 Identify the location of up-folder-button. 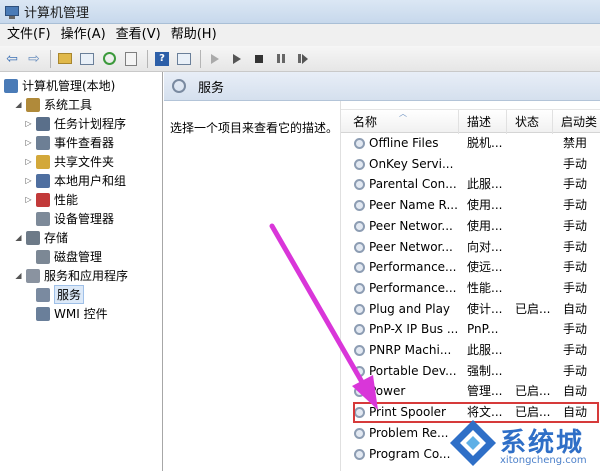
(65, 59).